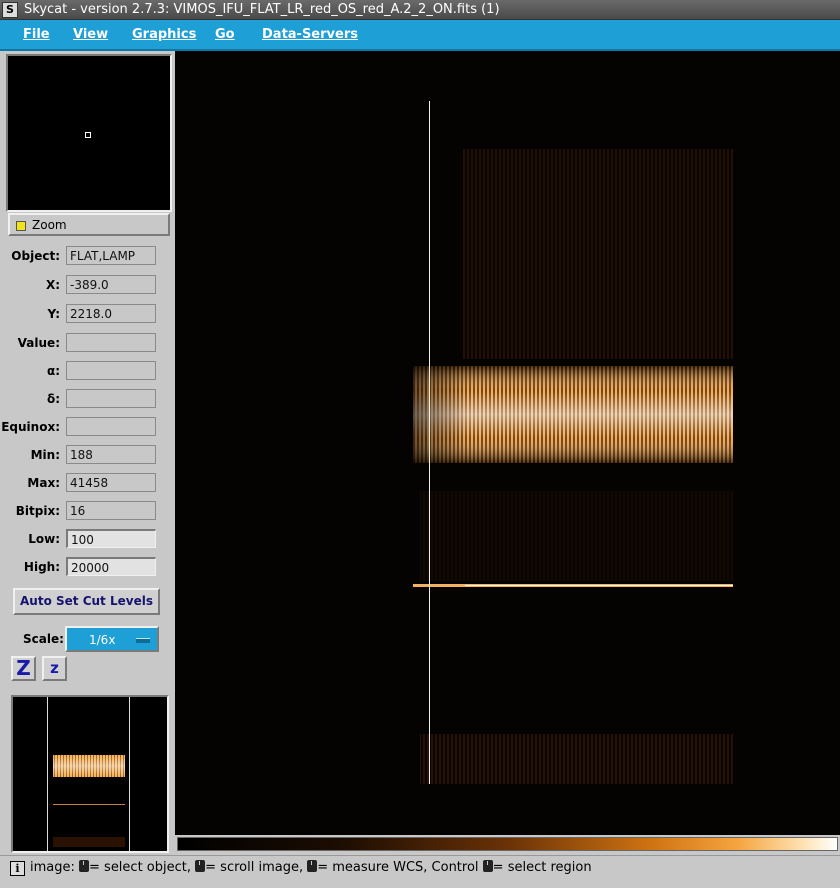 This screenshot has width=840, height=888. I want to click on menu-bar: File View Graphics Go Data-Servers, so click(420, 35).